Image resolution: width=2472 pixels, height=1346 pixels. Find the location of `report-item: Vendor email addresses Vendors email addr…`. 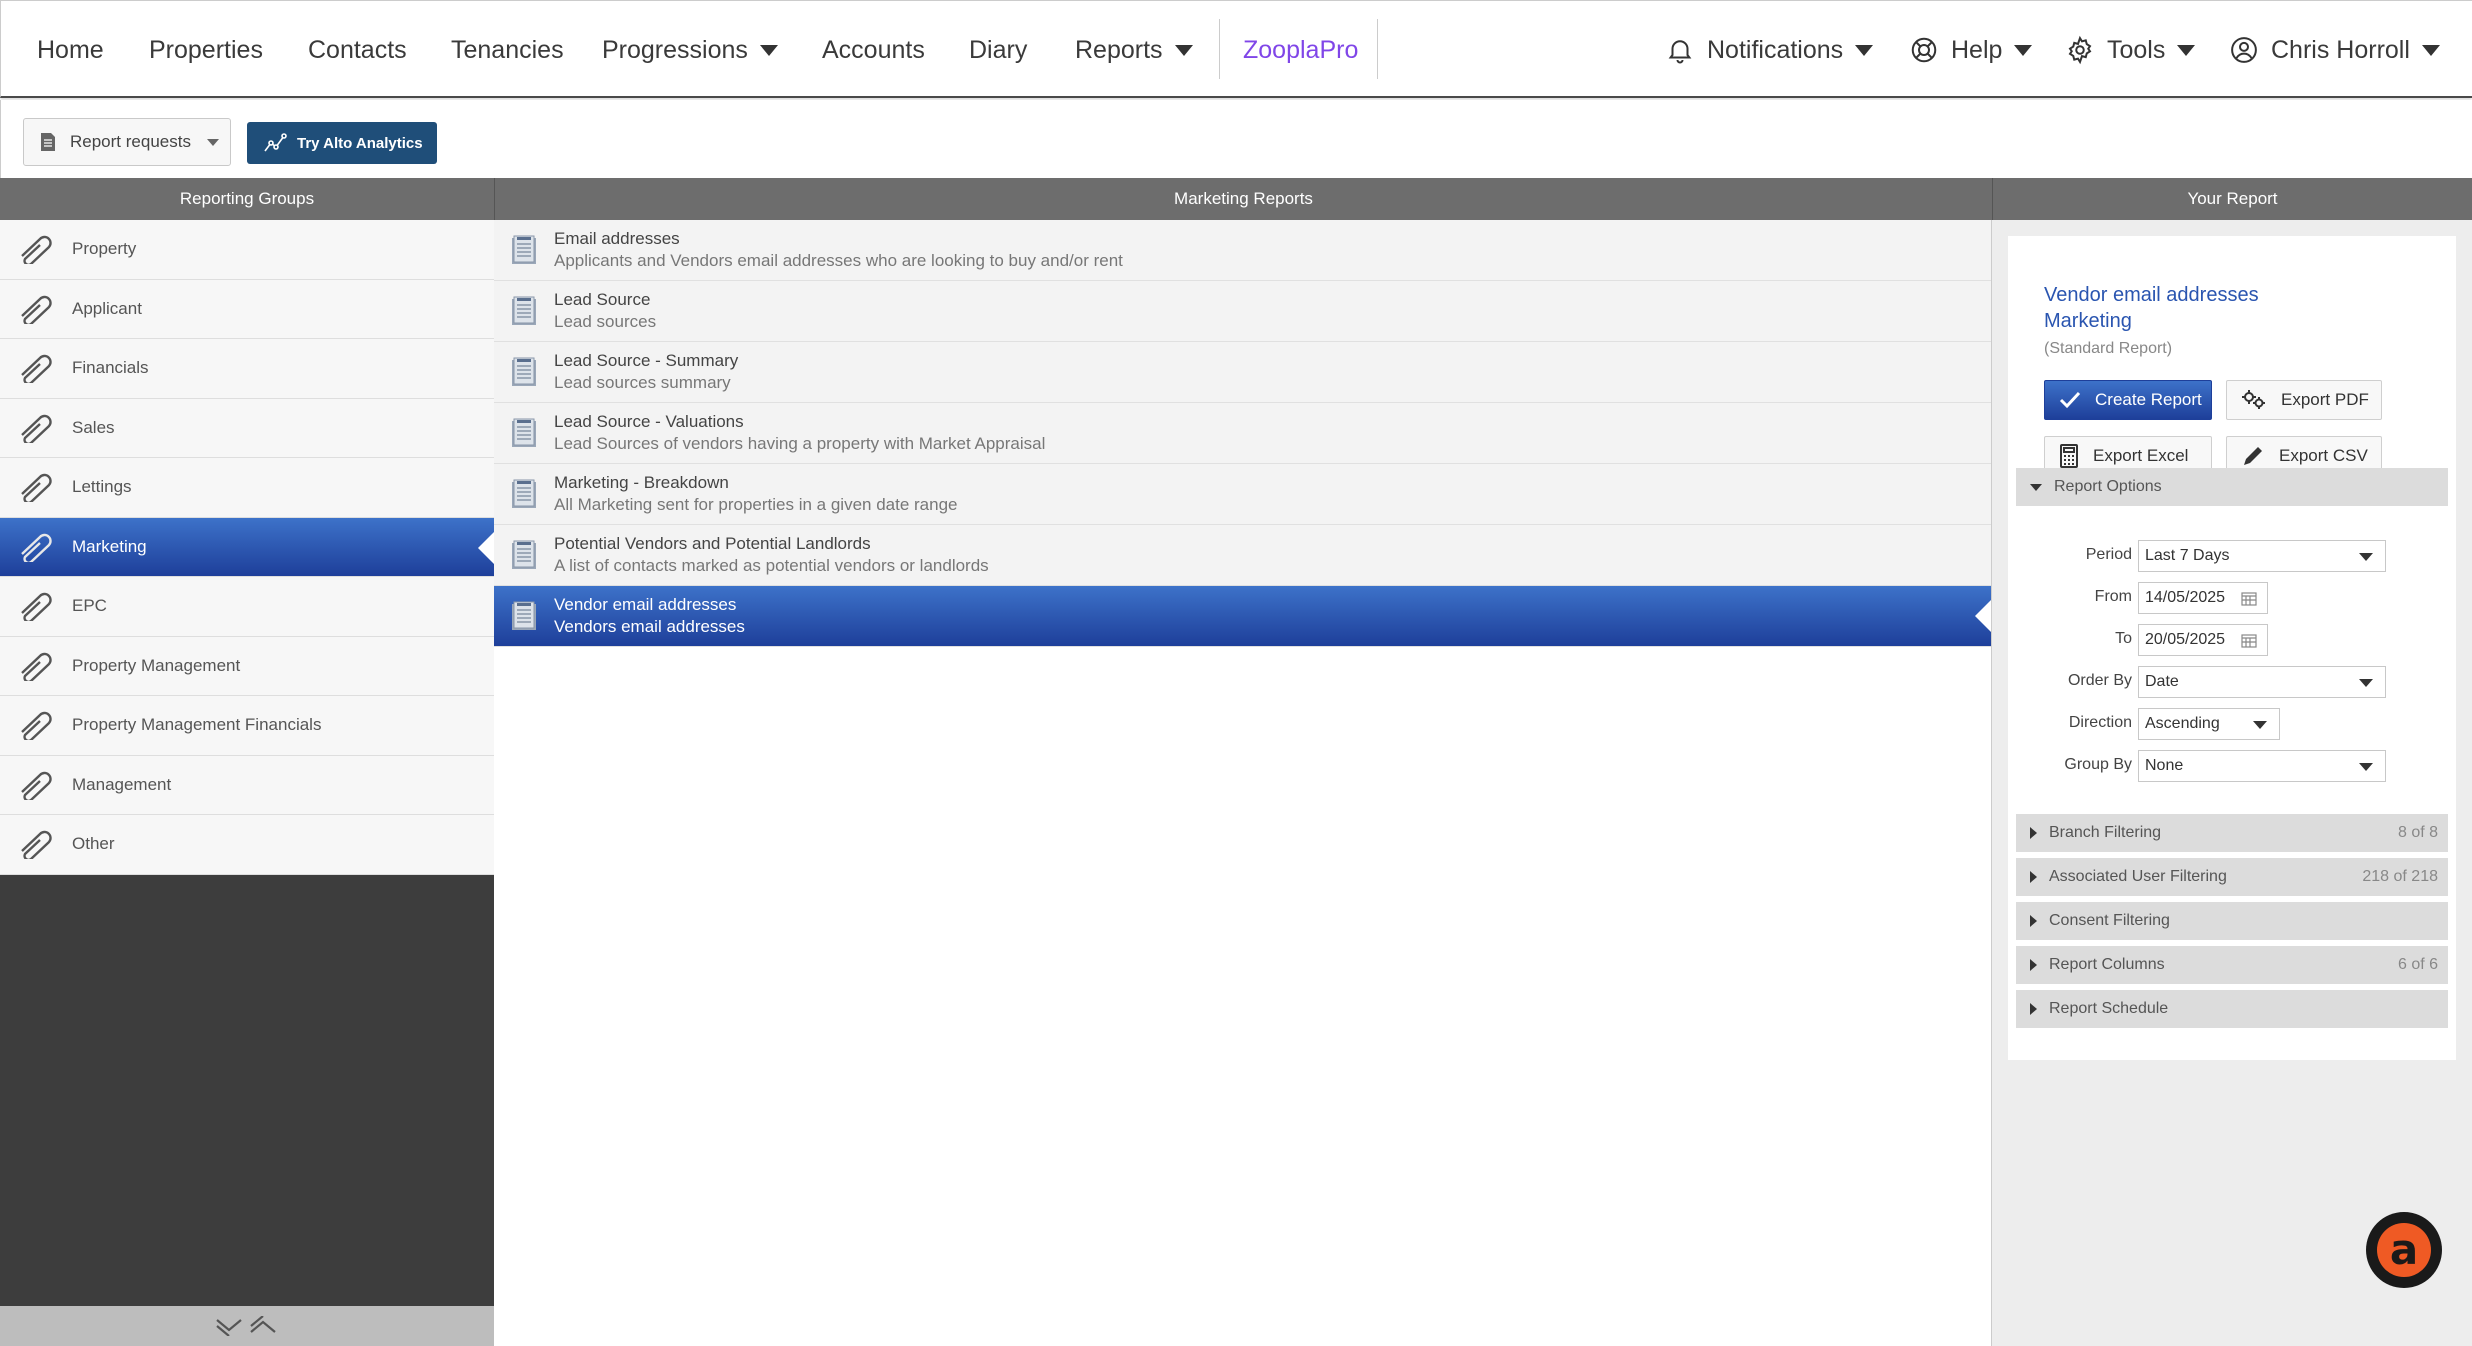

report-item: Vendor email addresses Vendors email addr… is located at coordinates (1242, 616).